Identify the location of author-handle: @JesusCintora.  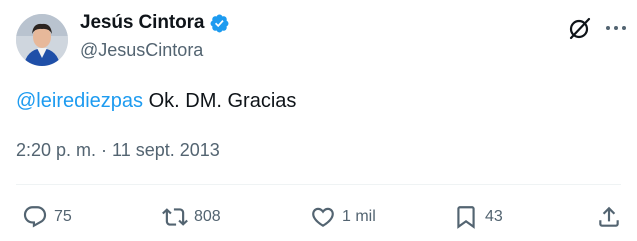
(141, 50).